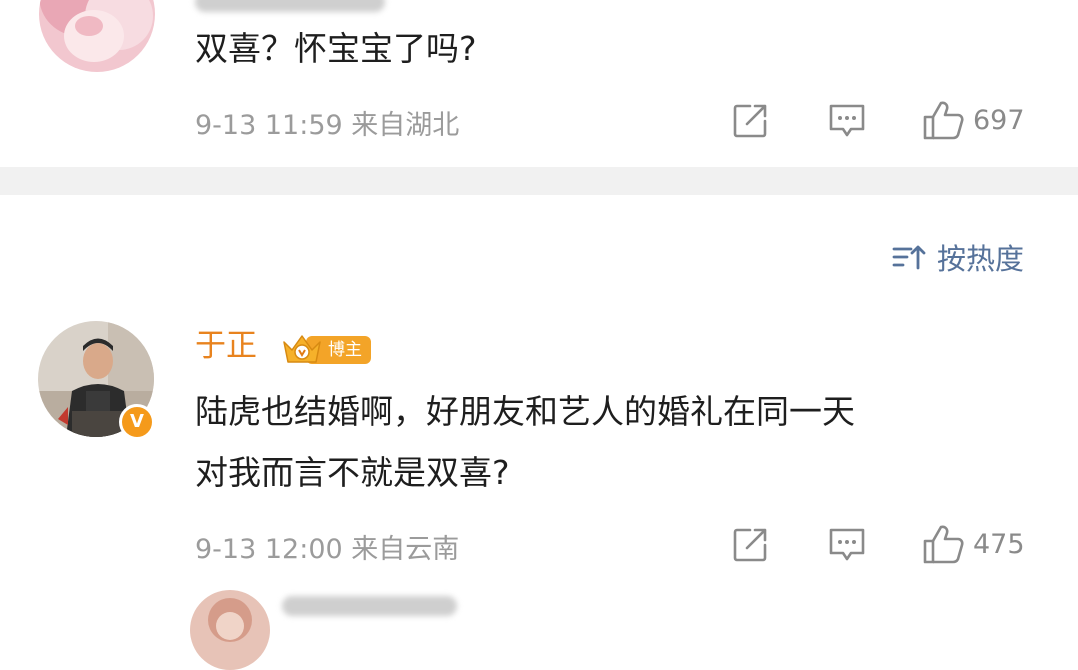  I want to click on comment-meta: 9-13 12:00 来自云南, so click(327, 549).